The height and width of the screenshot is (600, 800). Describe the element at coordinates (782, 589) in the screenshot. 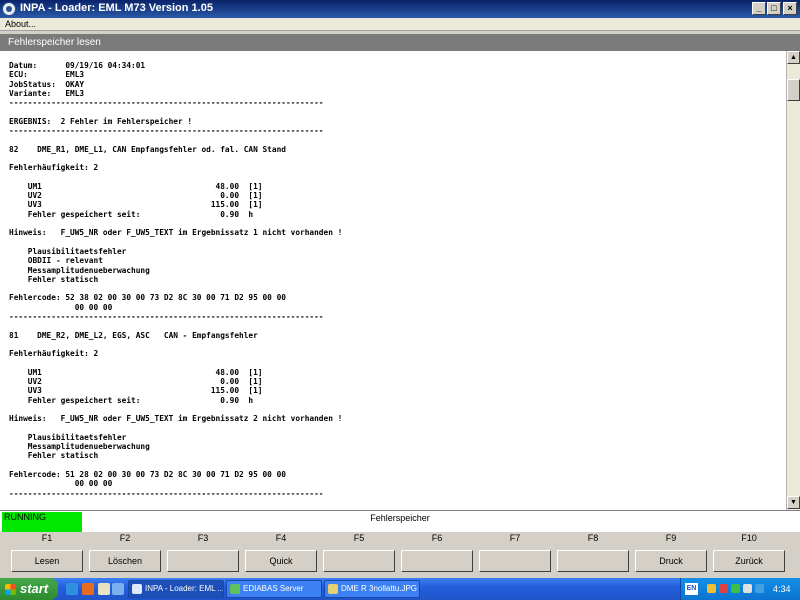

I see `clock: 4:34` at that location.